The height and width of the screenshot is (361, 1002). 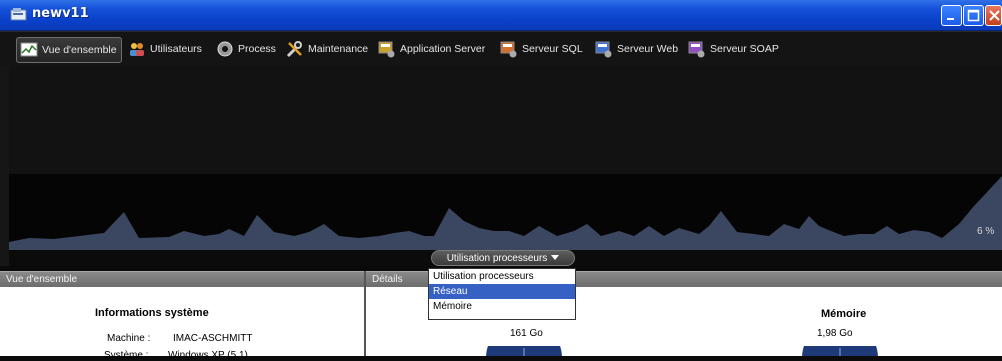 I want to click on memory-gauge-value: 1,98 Go, so click(x=835, y=333).